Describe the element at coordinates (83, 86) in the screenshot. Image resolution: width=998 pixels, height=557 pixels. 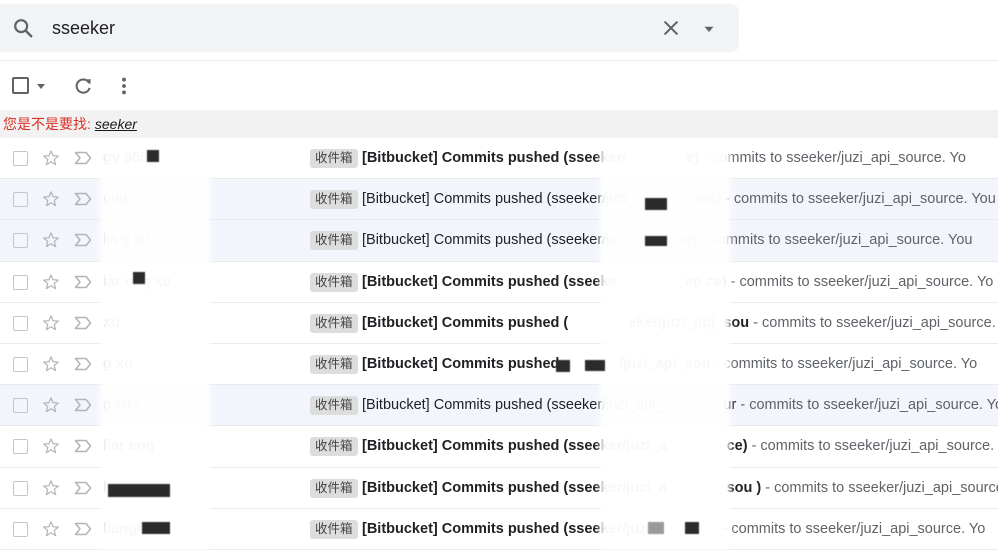
I see `refresh-icon` at that location.